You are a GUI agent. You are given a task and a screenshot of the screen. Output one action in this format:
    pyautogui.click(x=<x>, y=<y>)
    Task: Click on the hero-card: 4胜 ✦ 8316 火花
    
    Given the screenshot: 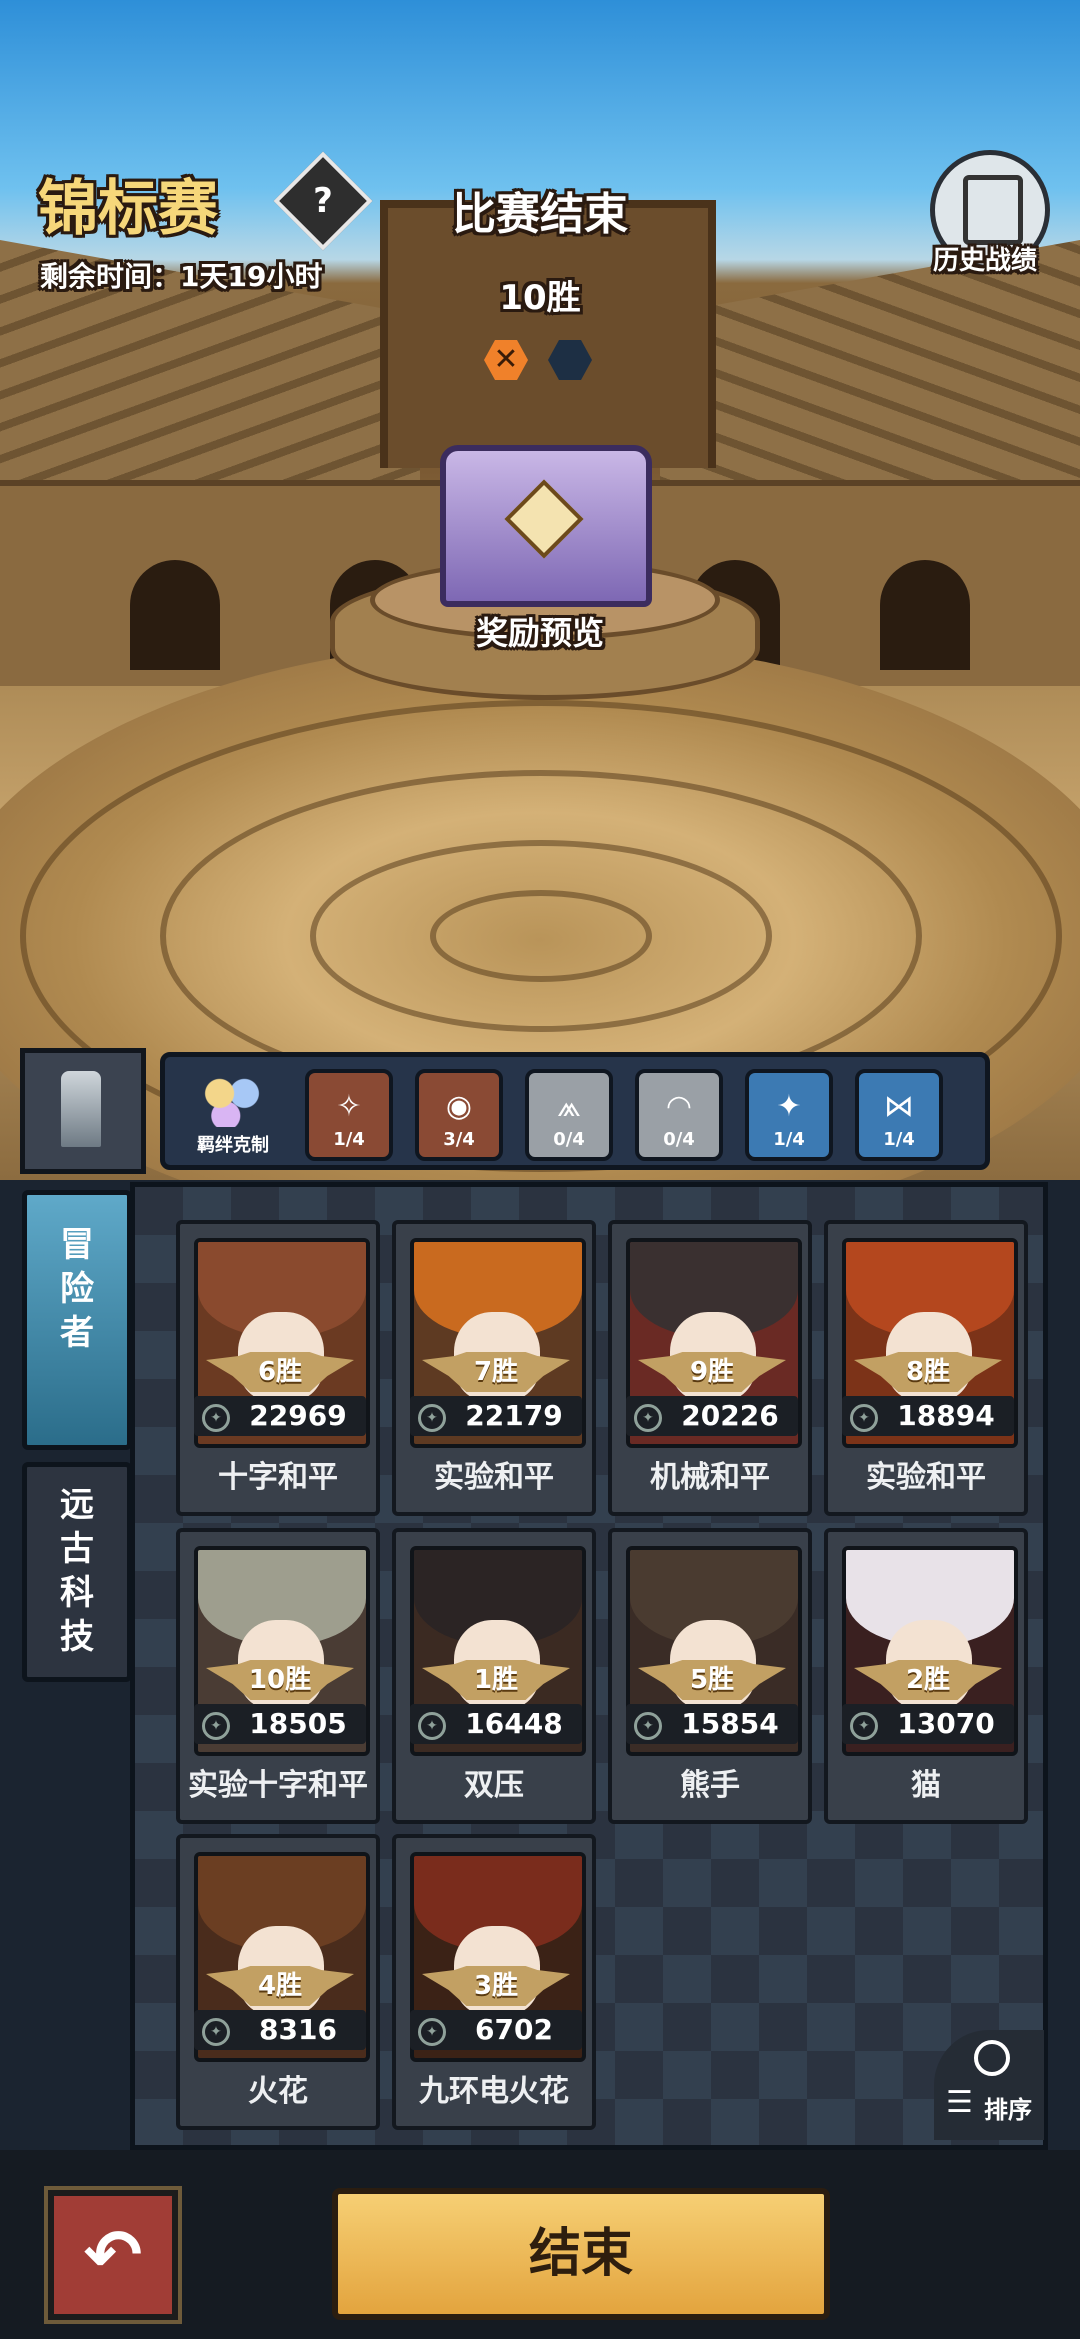 What is the action you would take?
    pyautogui.click(x=278, y=1982)
    